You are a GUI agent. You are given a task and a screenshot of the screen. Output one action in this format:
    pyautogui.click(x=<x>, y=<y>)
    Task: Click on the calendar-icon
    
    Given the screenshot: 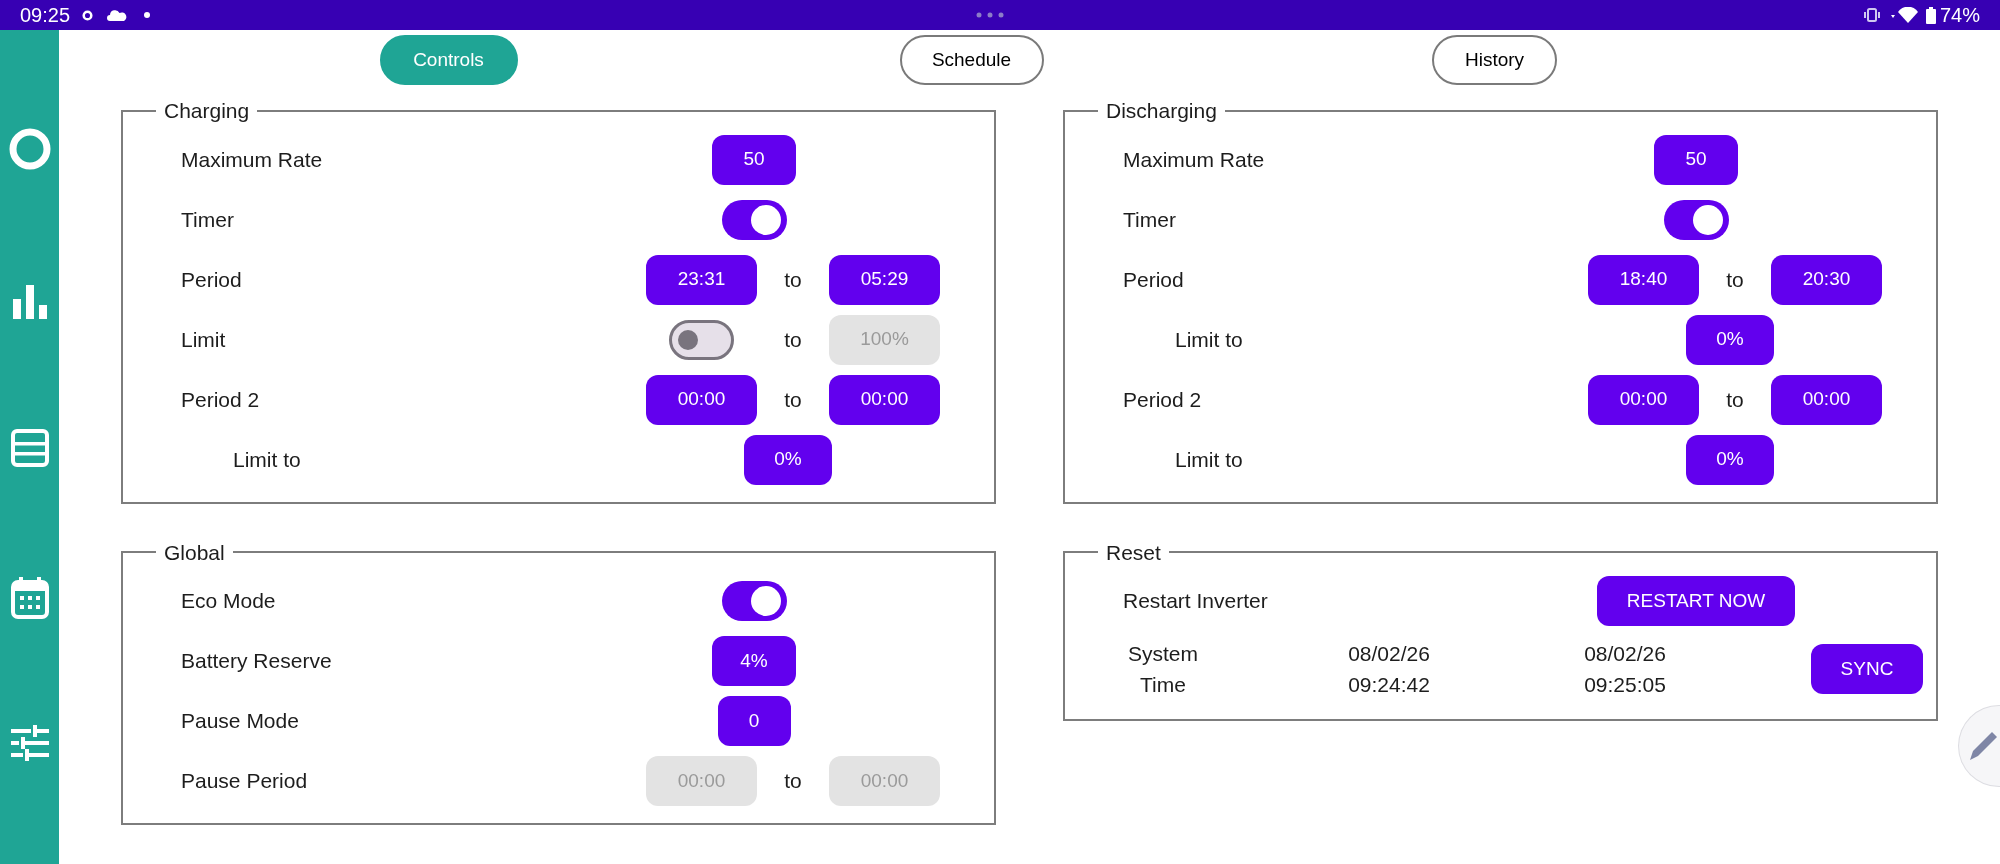 What is the action you would take?
    pyautogui.click(x=29, y=598)
    